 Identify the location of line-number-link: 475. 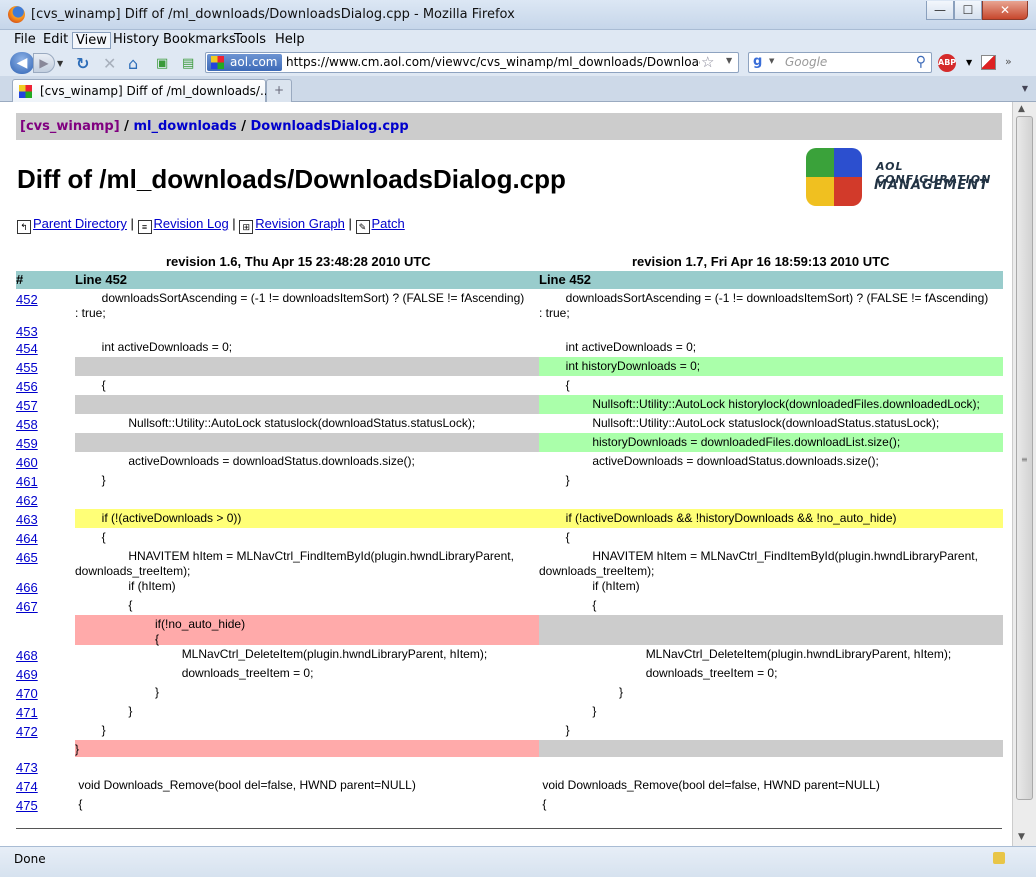
(27, 805).